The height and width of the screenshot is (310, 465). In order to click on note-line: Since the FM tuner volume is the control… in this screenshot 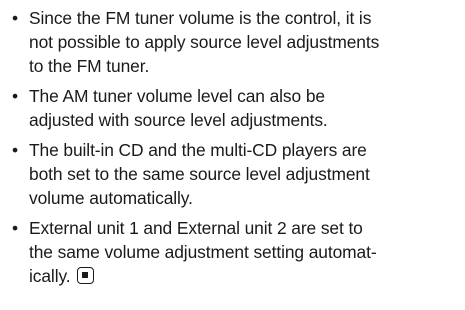, I will do `click(200, 18)`.